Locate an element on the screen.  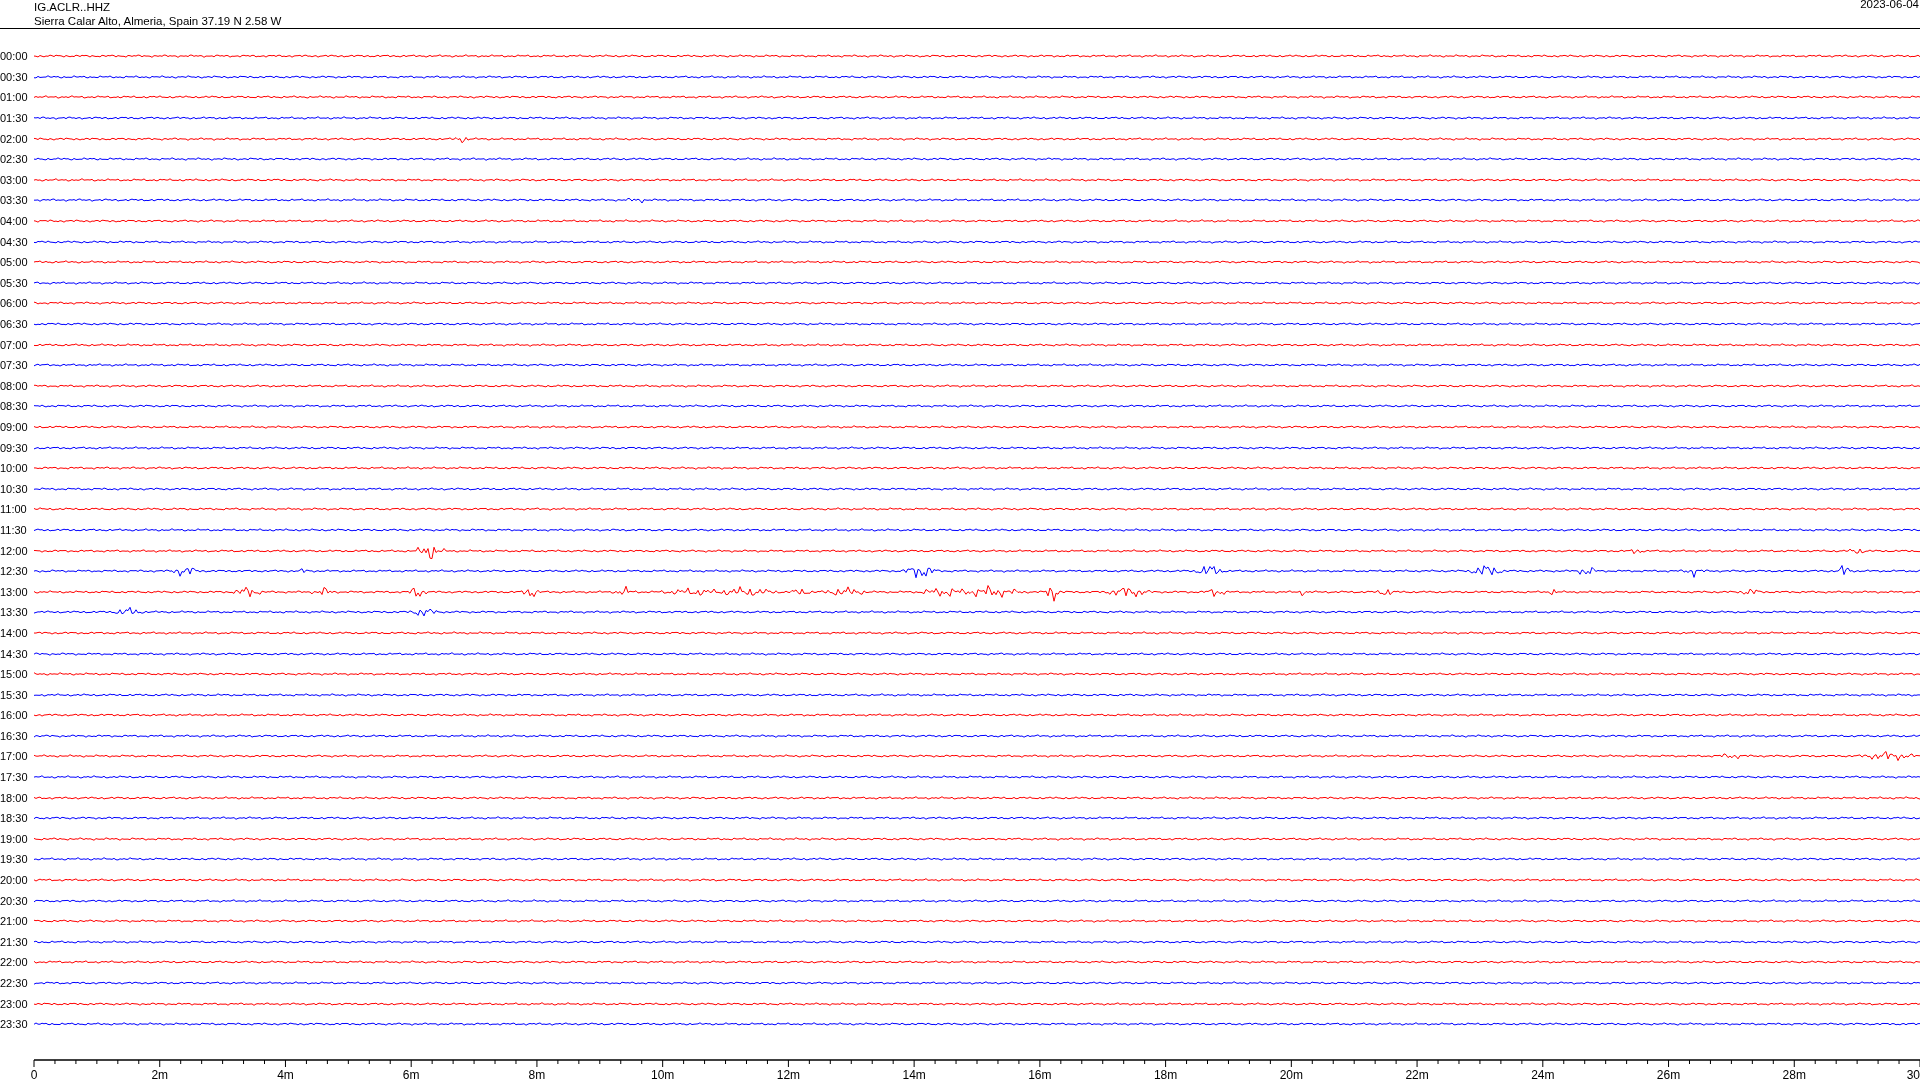
row-time-label: 15:00 is located at coordinates (14, 674).